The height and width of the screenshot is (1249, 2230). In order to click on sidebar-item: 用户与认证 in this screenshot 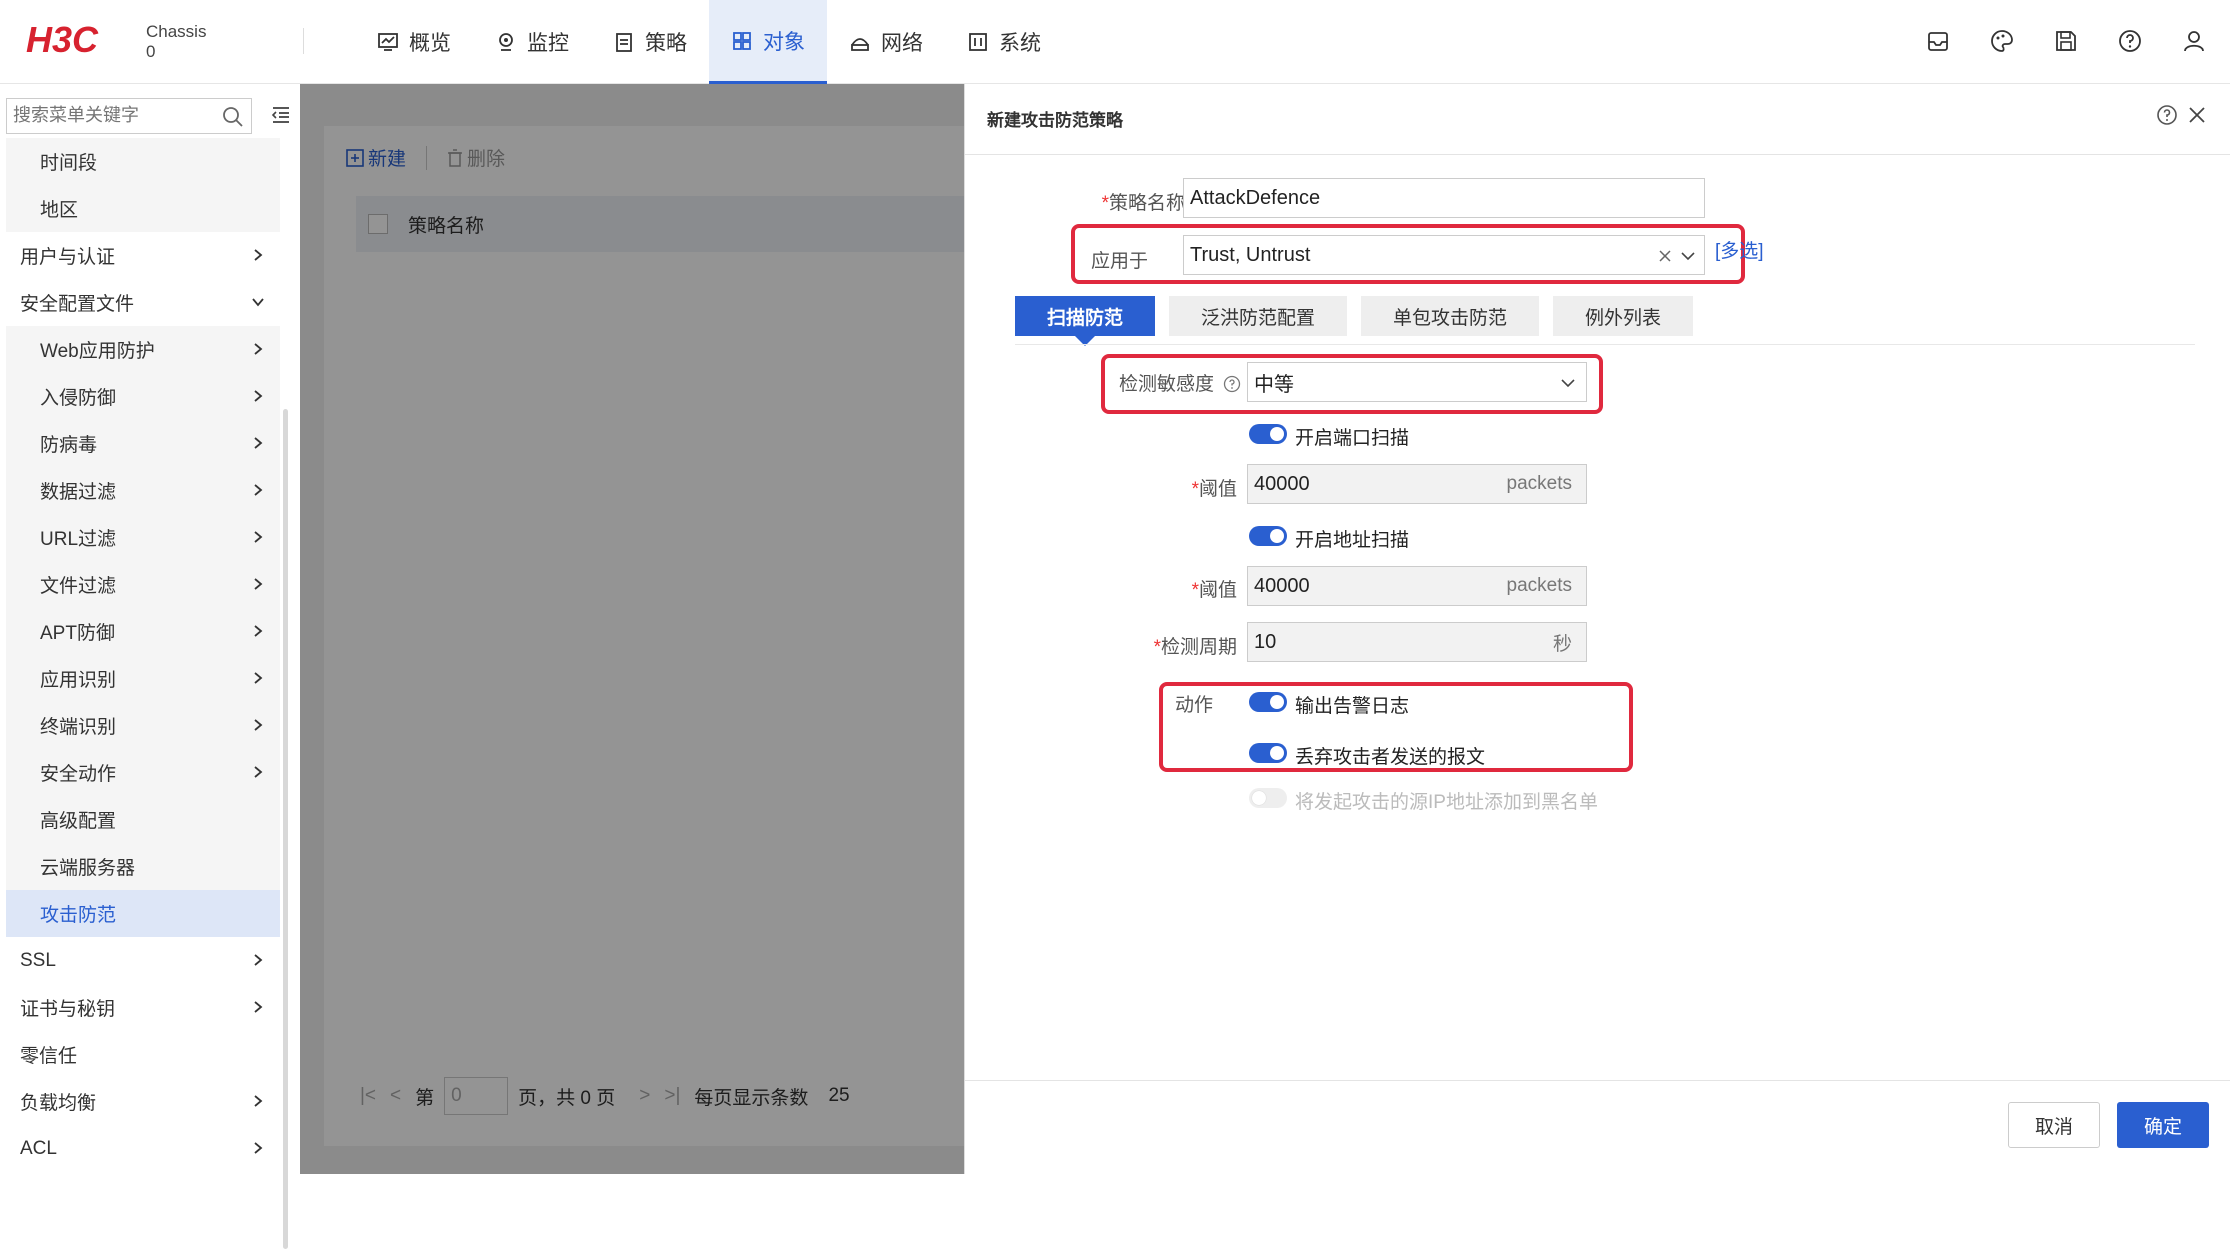, I will do `click(140, 255)`.